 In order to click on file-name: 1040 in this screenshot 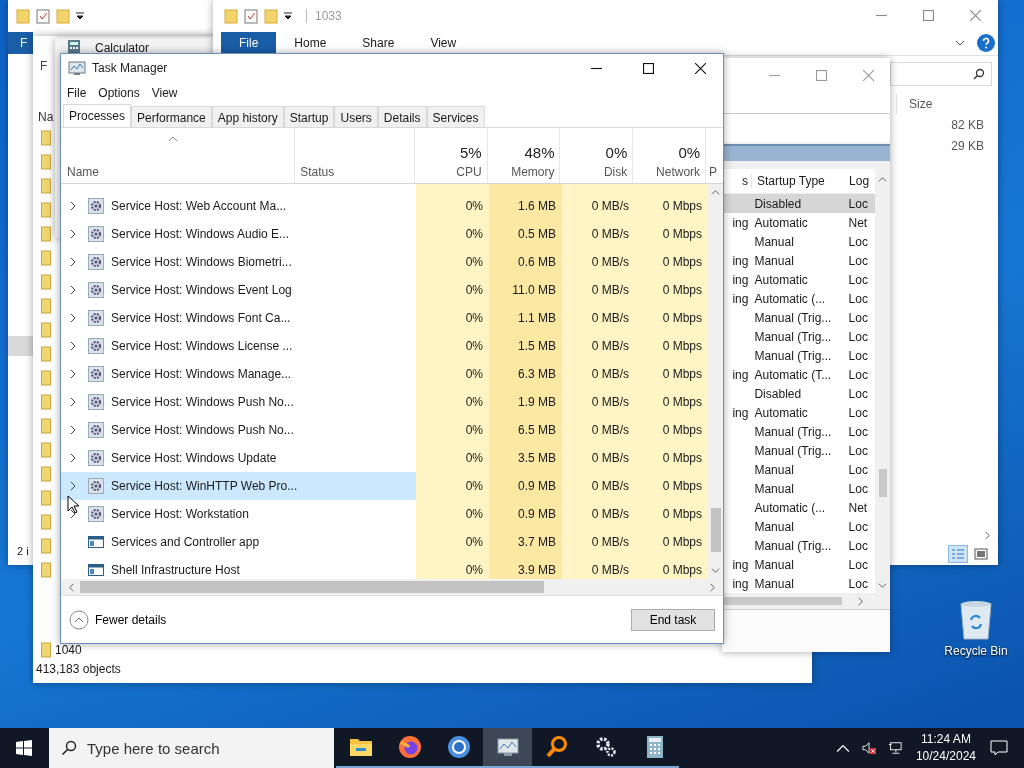, I will do `click(68, 650)`.